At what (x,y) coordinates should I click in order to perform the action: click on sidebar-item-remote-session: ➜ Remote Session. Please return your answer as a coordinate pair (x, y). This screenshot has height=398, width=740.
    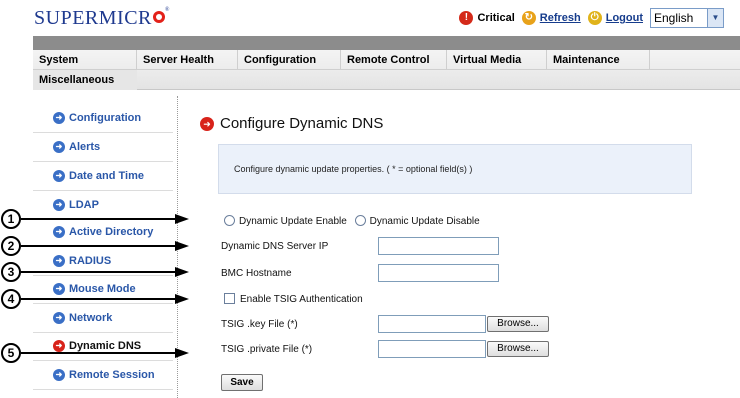
    Looking at the image, I should click on (103, 375).